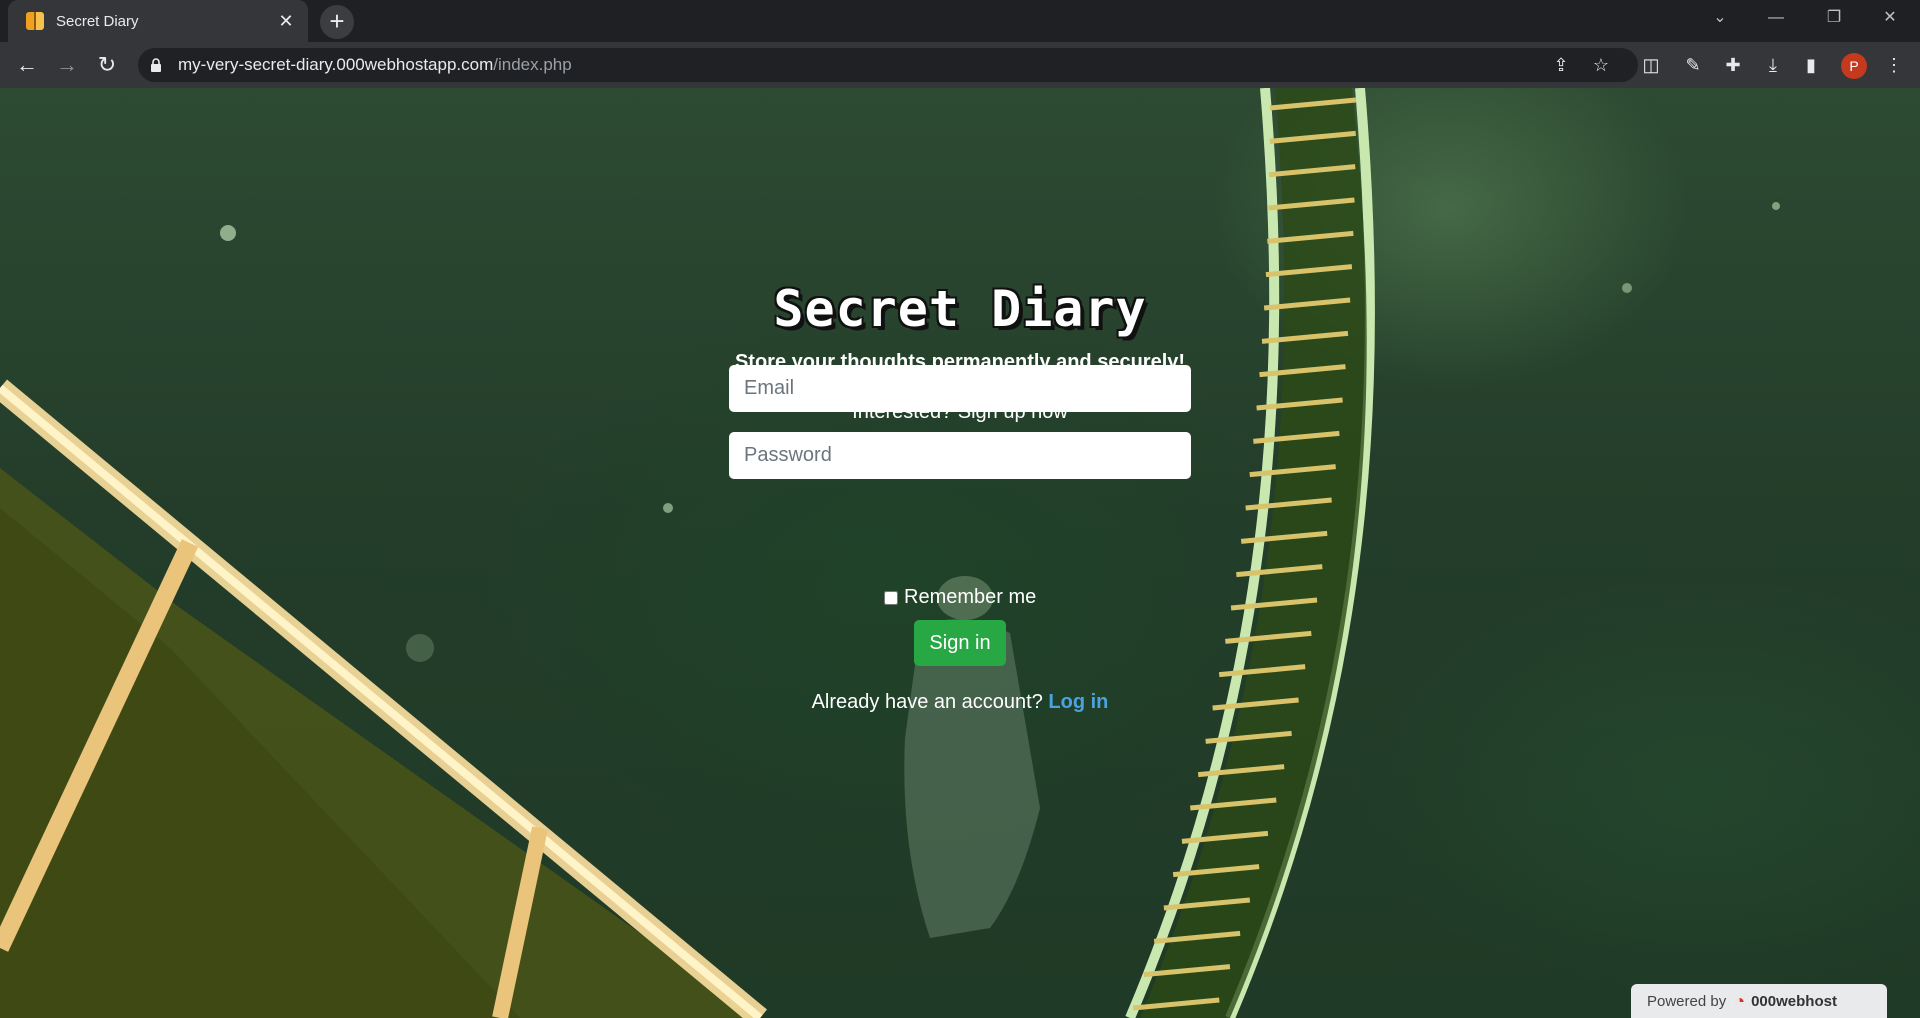 Image resolution: width=1920 pixels, height=1018 pixels. I want to click on lock-icon, so click(156, 65).